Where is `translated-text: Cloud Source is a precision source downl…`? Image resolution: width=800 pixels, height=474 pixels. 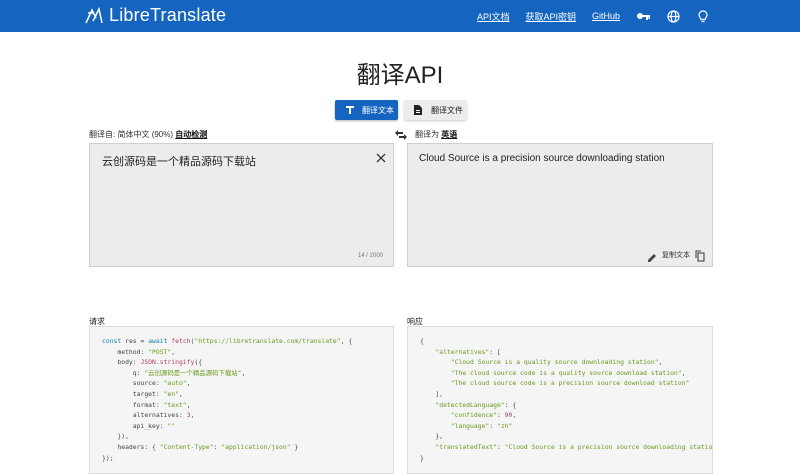 translated-text: Cloud Source is a precision source downl… is located at coordinates (542, 158).